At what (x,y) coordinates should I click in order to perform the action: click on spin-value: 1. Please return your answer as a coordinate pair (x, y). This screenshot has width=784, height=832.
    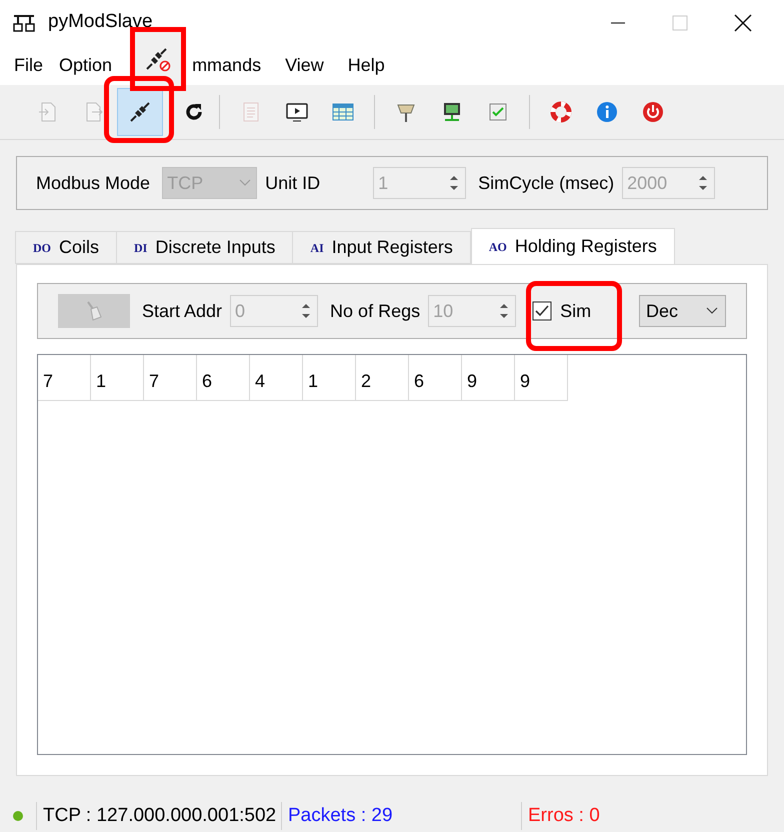
    Looking at the image, I should click on (383, 183).